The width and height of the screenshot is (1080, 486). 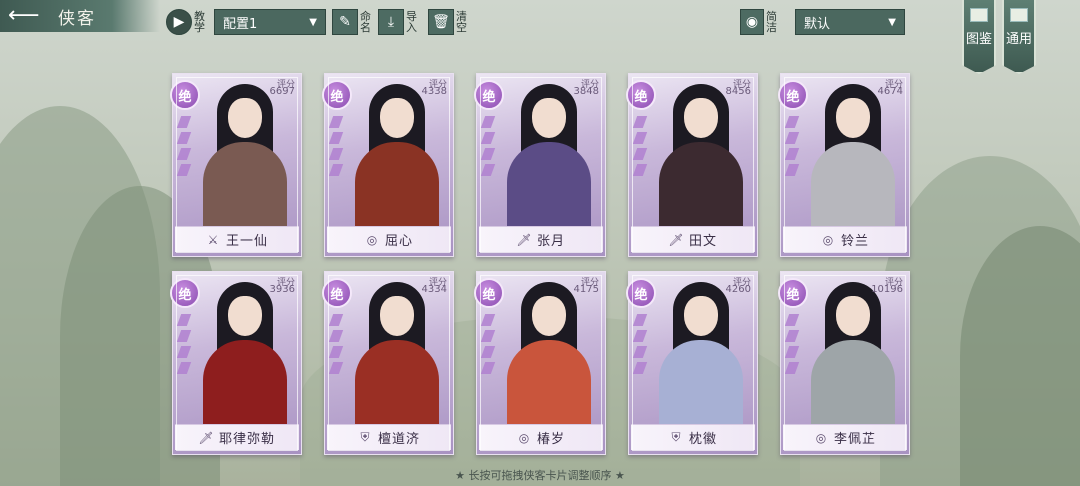 What do you see at coordinates (540, 363) in the screenshot?
I see `hero-card: 绝 评分 4175 ◎ 椿岁` at bounding box center [540, 363].